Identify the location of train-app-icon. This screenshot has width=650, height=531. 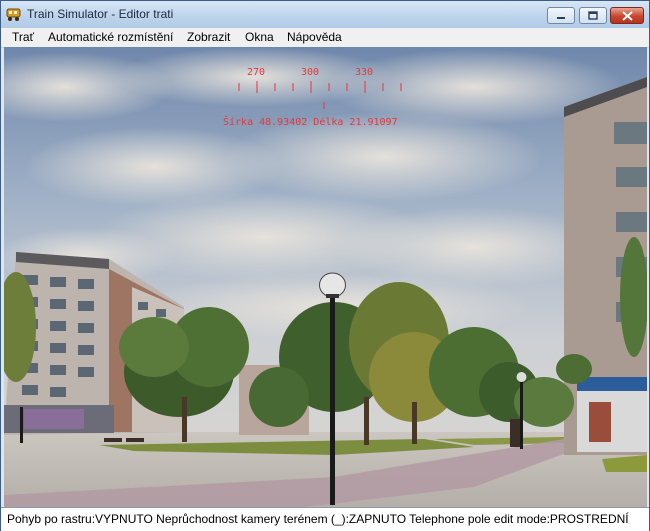
(13, 14).